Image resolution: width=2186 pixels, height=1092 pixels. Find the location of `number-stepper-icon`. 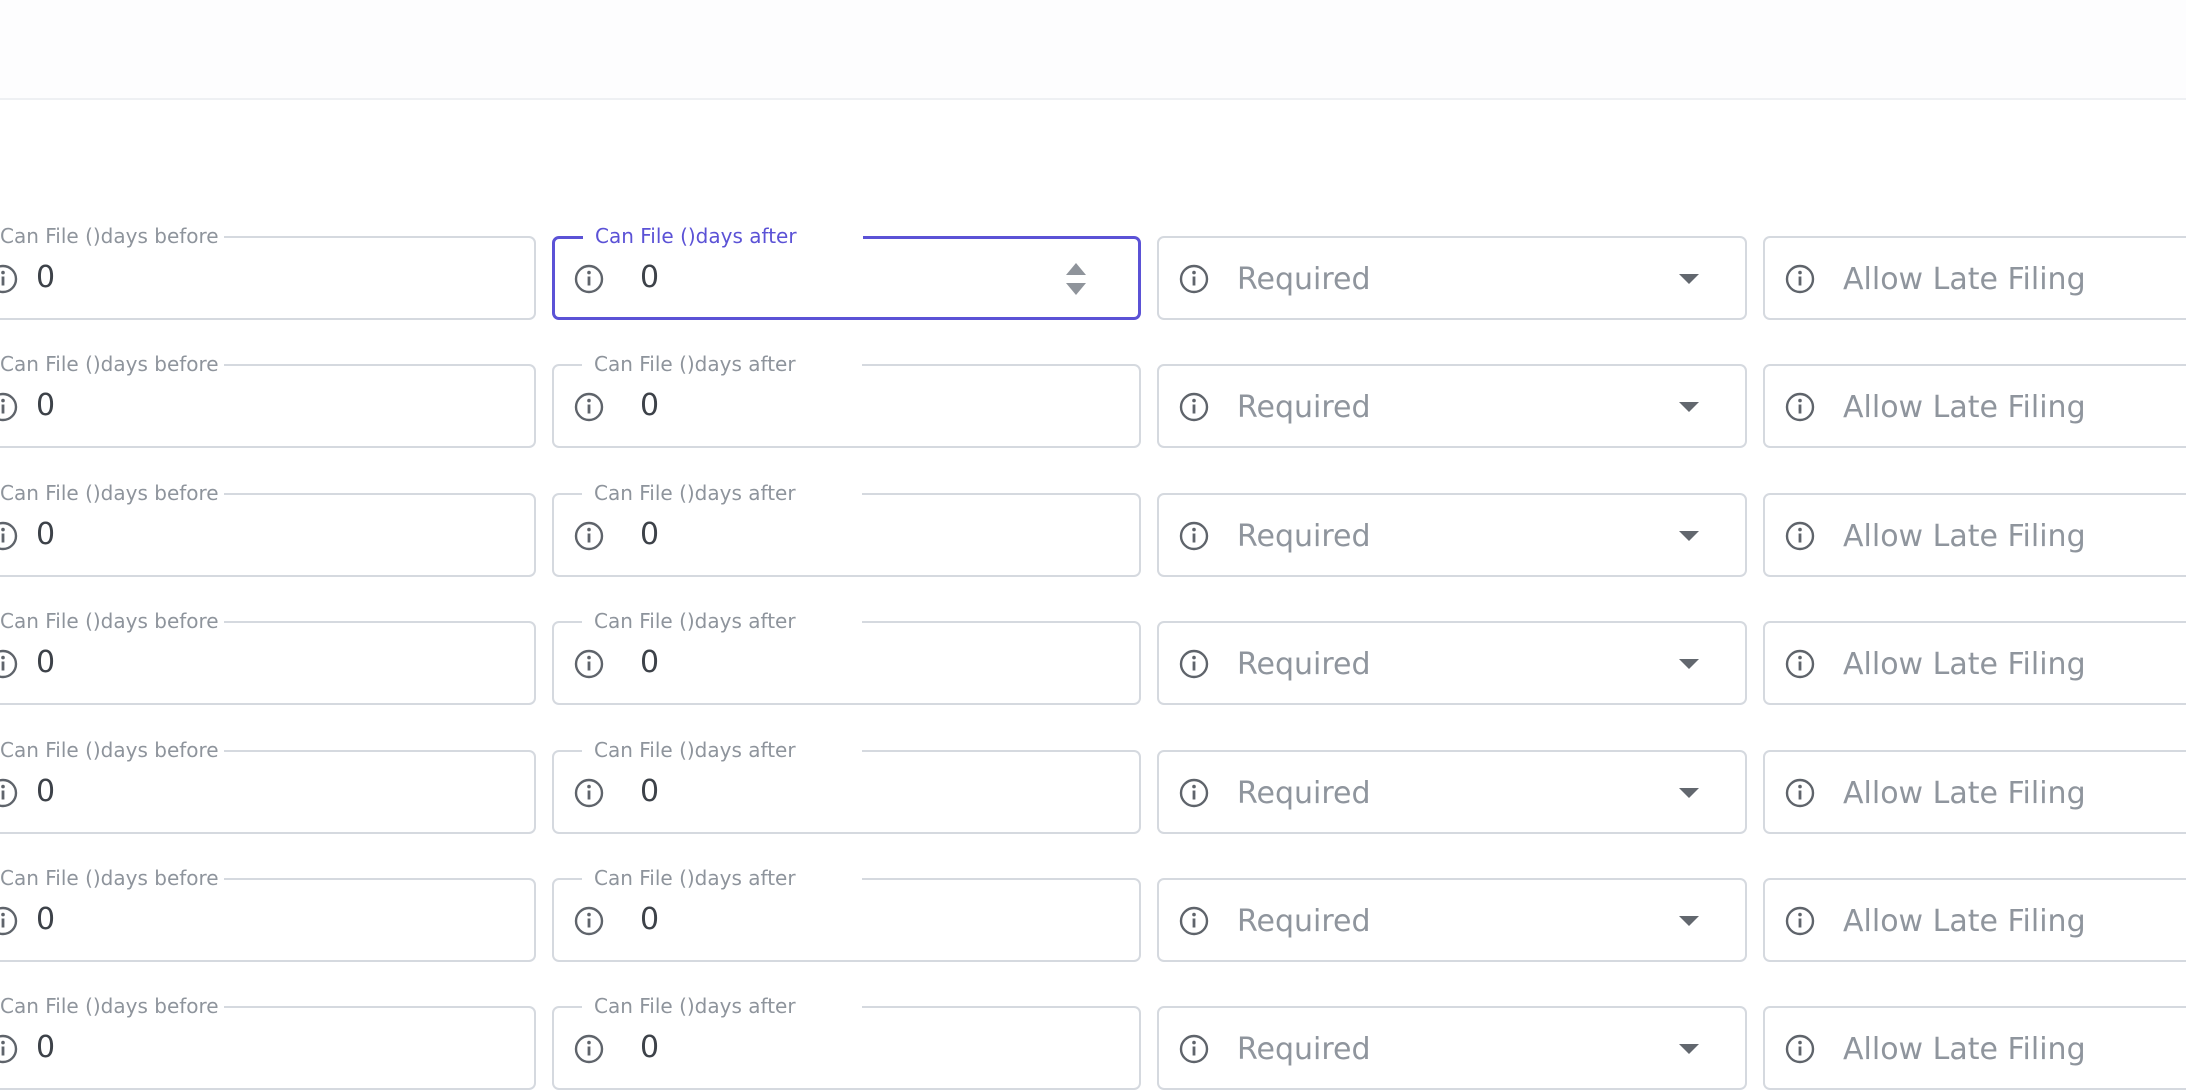

number-stepper-icon is located at coordinates (1076, 279).